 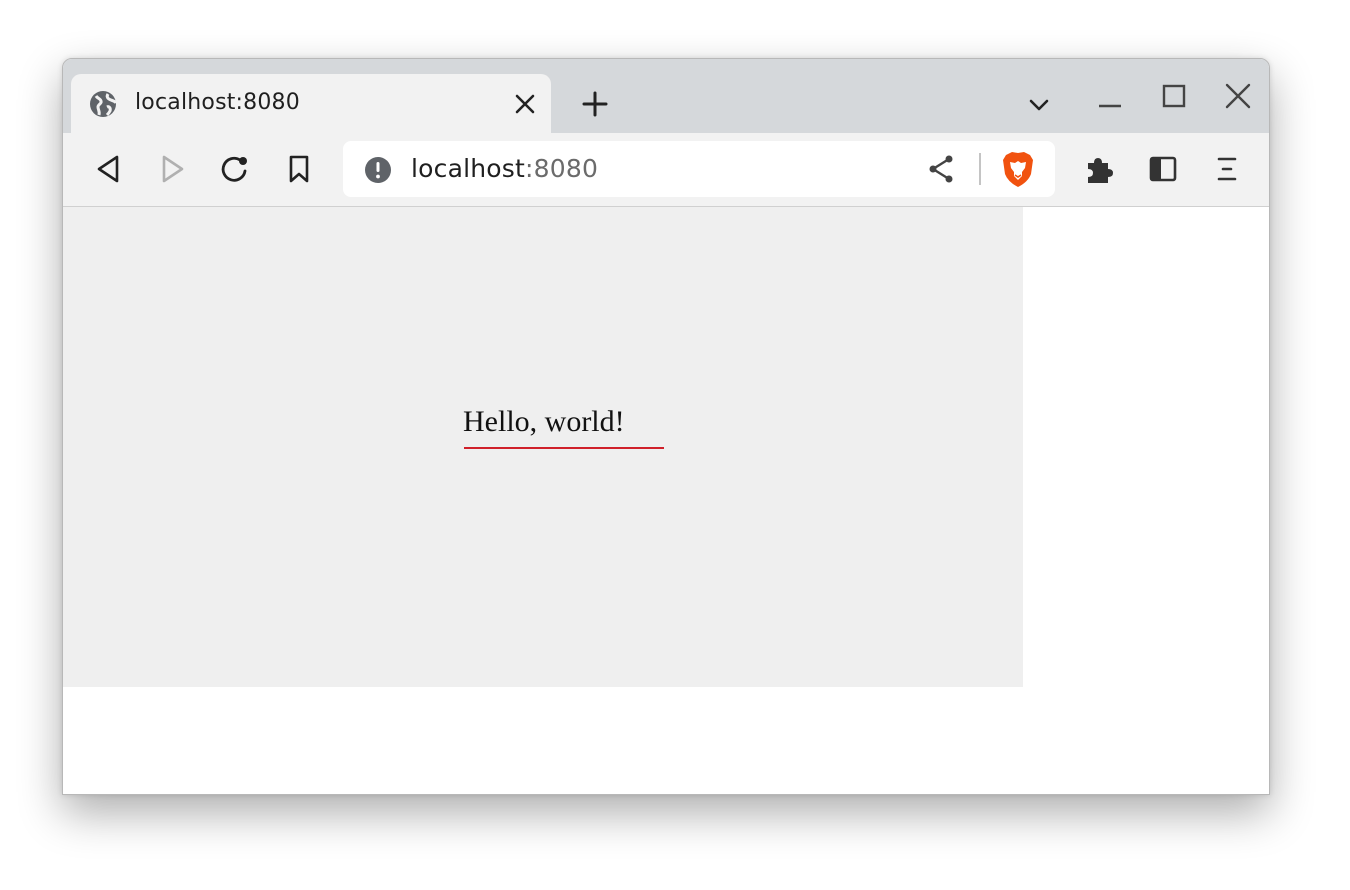 What do you see at coordinates (1163, 169) in the screenshot?
I see `sidebar-toggle-icon` at bounding box center [1163, 169].